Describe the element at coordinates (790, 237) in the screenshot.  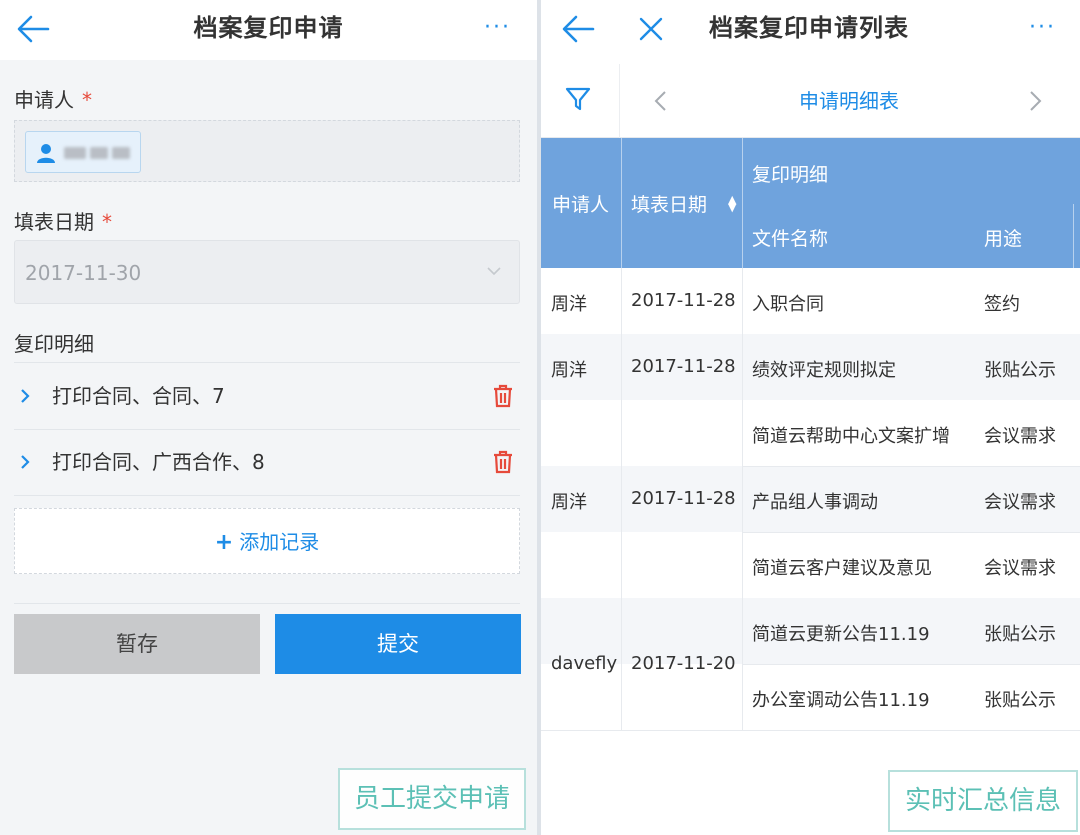
I see `header-file-name: 文件名称` at that location.